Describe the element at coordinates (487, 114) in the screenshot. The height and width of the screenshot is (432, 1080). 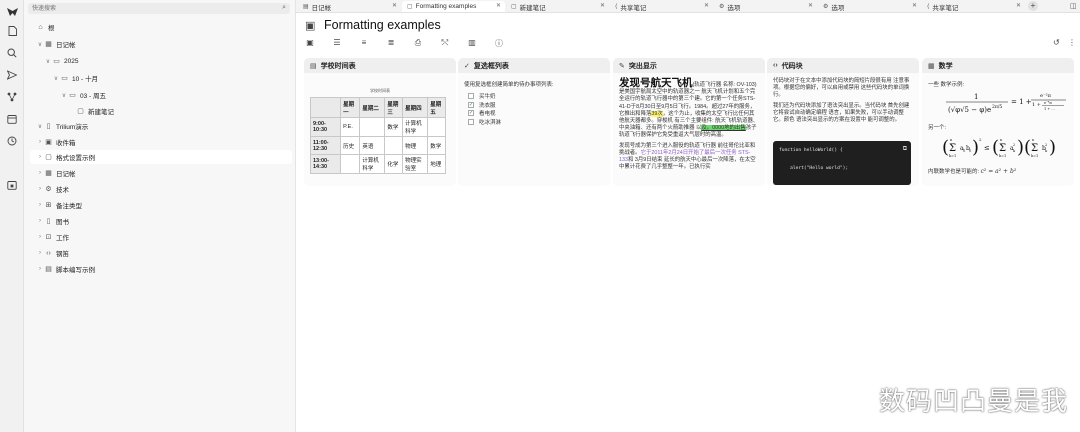
I see `checklist-item-label: 看电视` at that location.